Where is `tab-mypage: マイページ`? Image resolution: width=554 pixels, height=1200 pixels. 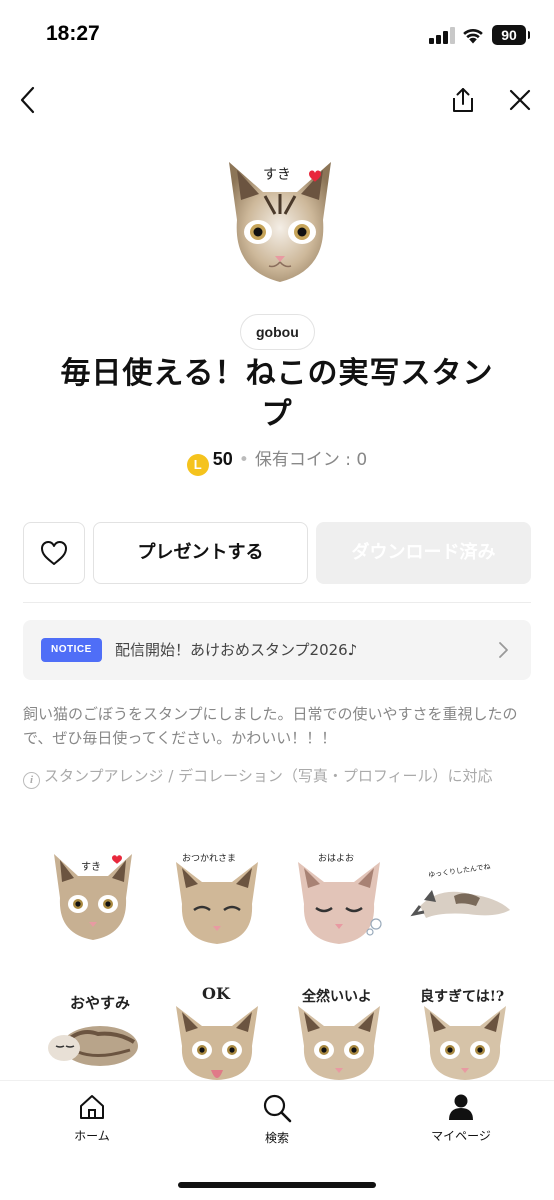
tab-mypage: マイページ is located at coordinates (461, 1118).